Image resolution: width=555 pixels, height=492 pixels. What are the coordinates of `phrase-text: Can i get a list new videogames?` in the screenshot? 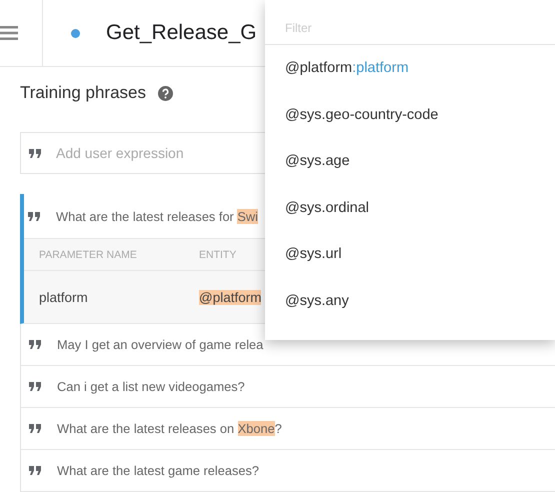 It's located at (151, 386).